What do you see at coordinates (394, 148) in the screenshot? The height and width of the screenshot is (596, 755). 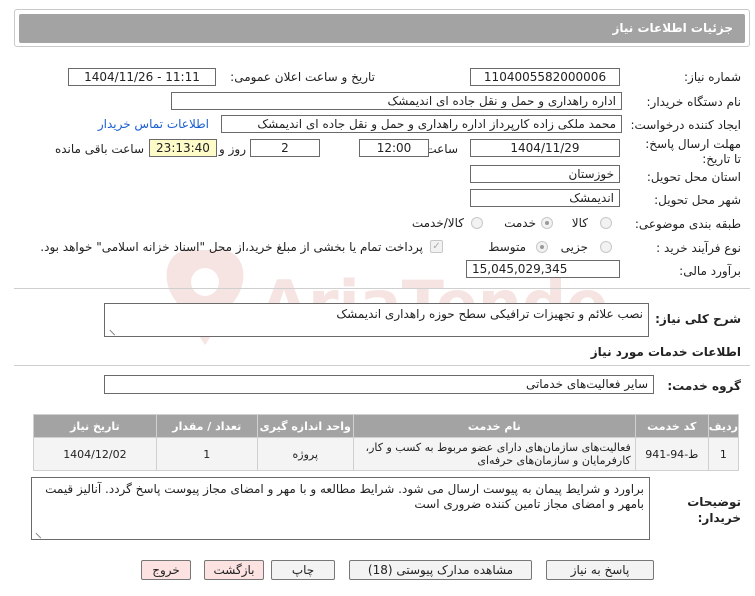 I see `deadline-time-field: 12:00` at bounding box center [394, 148].